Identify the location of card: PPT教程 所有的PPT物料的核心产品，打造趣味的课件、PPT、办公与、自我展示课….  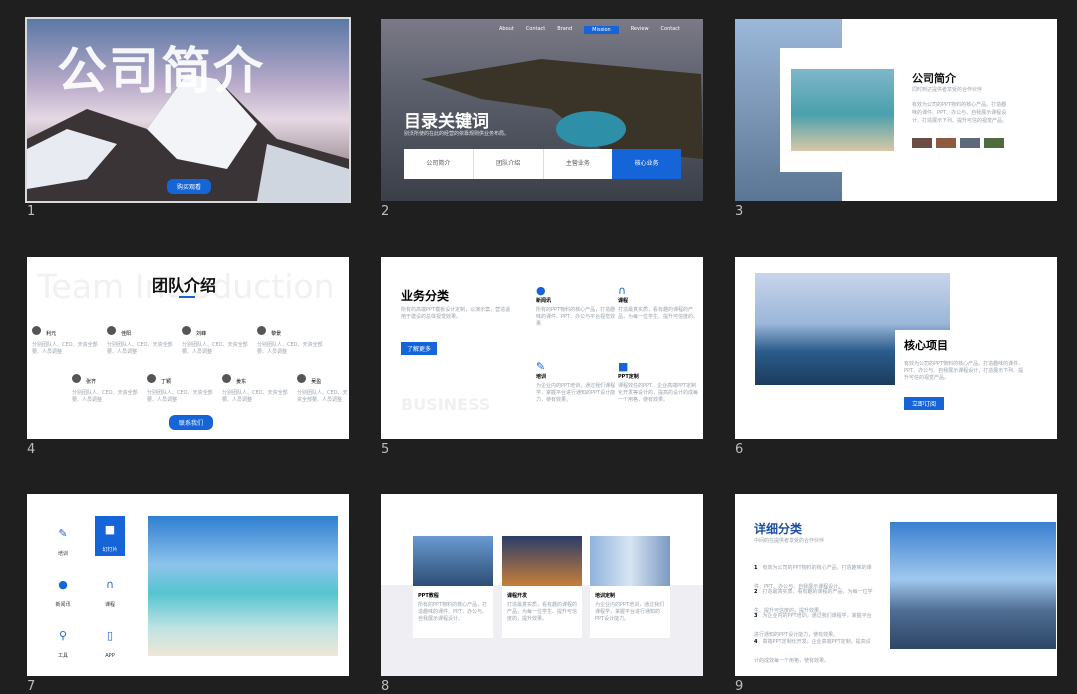
(453, 587).